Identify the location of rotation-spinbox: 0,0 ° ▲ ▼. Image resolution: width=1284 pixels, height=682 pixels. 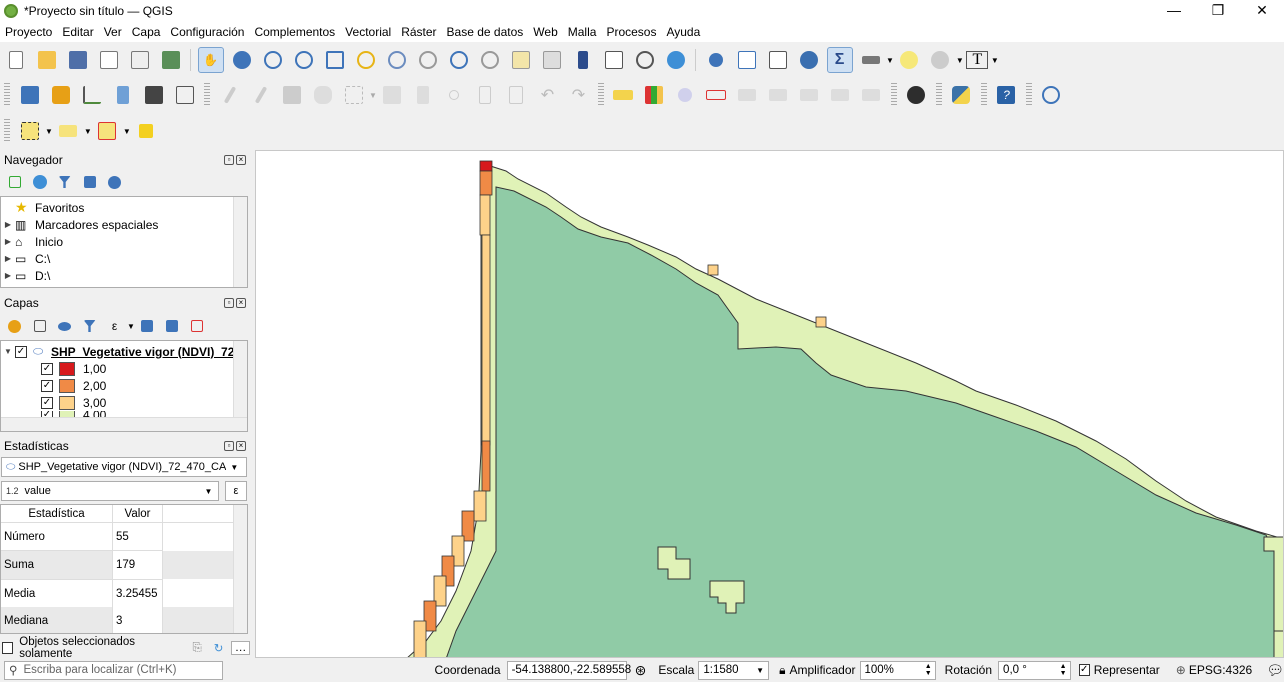
(1034, 670).